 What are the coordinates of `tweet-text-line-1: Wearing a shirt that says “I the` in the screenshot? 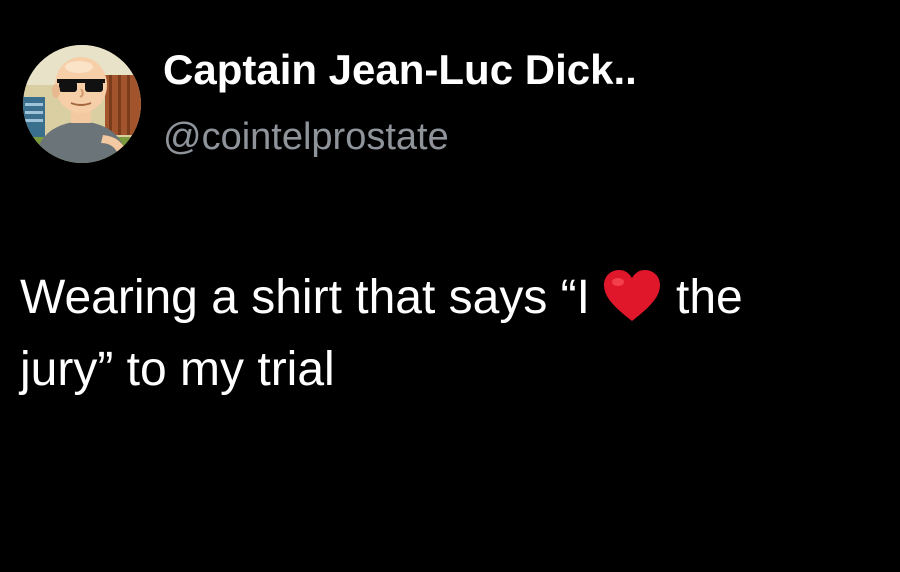 It's located at (455, 298).